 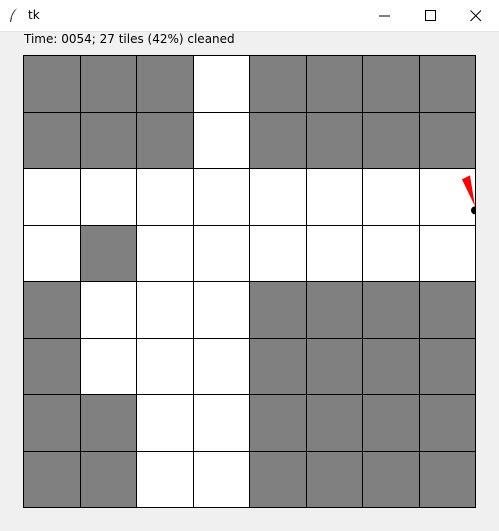 I want to click on window-title: tk, so click(x=34, y=15).